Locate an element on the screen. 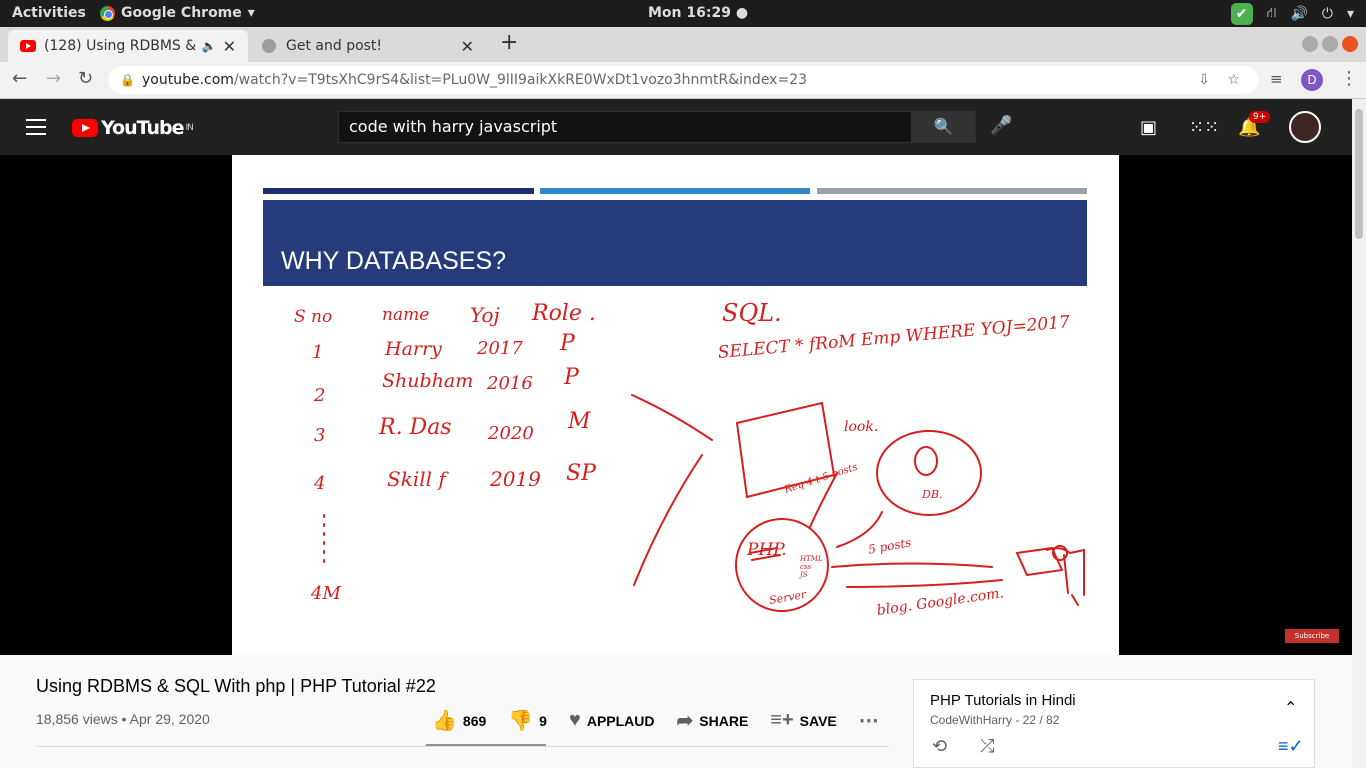 The image size is (1366, 768). globe-icon is located at coordinates (269, 46).